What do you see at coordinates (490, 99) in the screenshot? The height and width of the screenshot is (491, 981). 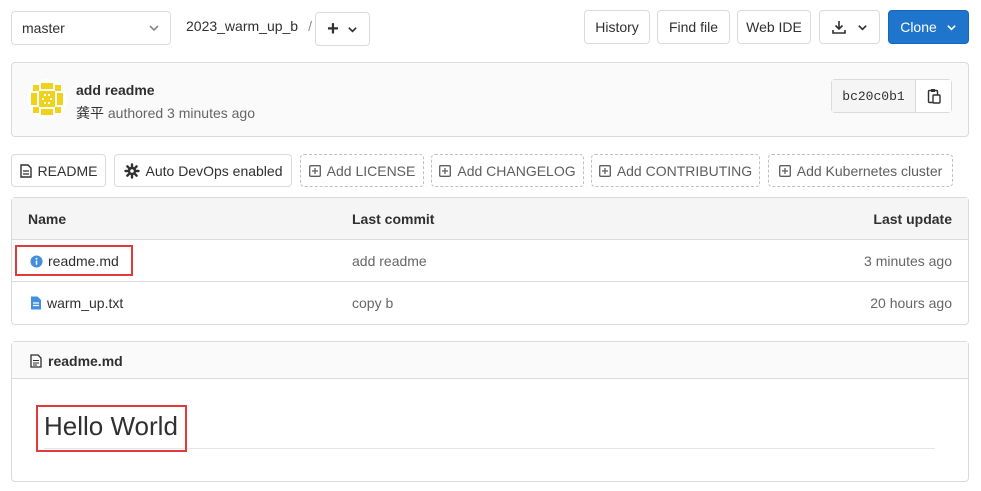 I see `last-commit-panel` at bounding box center [490, 99].